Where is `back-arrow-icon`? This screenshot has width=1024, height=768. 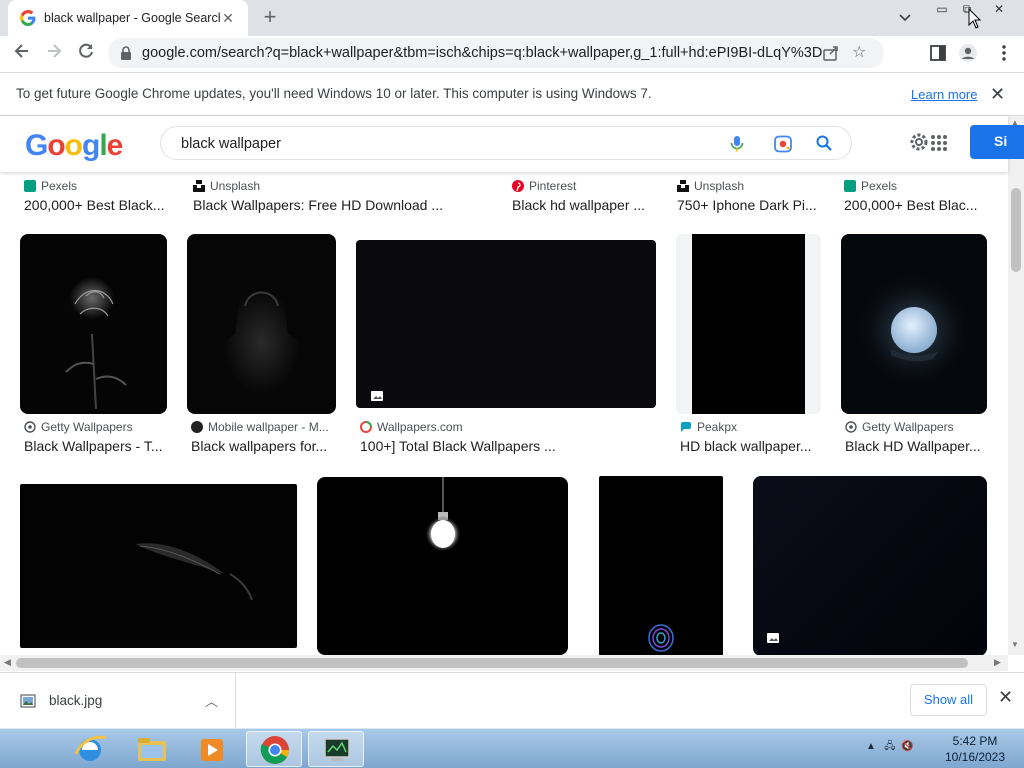 back-arrow-icon is located at coordinates (21, 51).